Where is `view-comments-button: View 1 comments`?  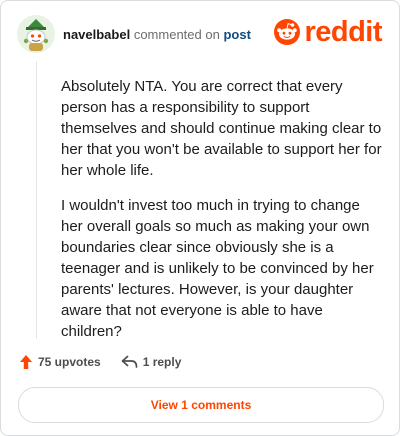
view-comments-button: View 1 comments is located at coordinates (201, 405).